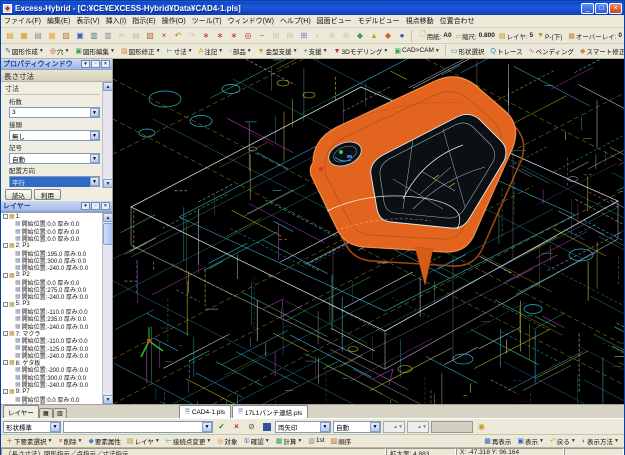 The image size is (625, 455). What do you see at coordinates (107, 135) in the screenshot?
I see `property-scrollbar: ▲ ▼` at bounding box center [107, 135].